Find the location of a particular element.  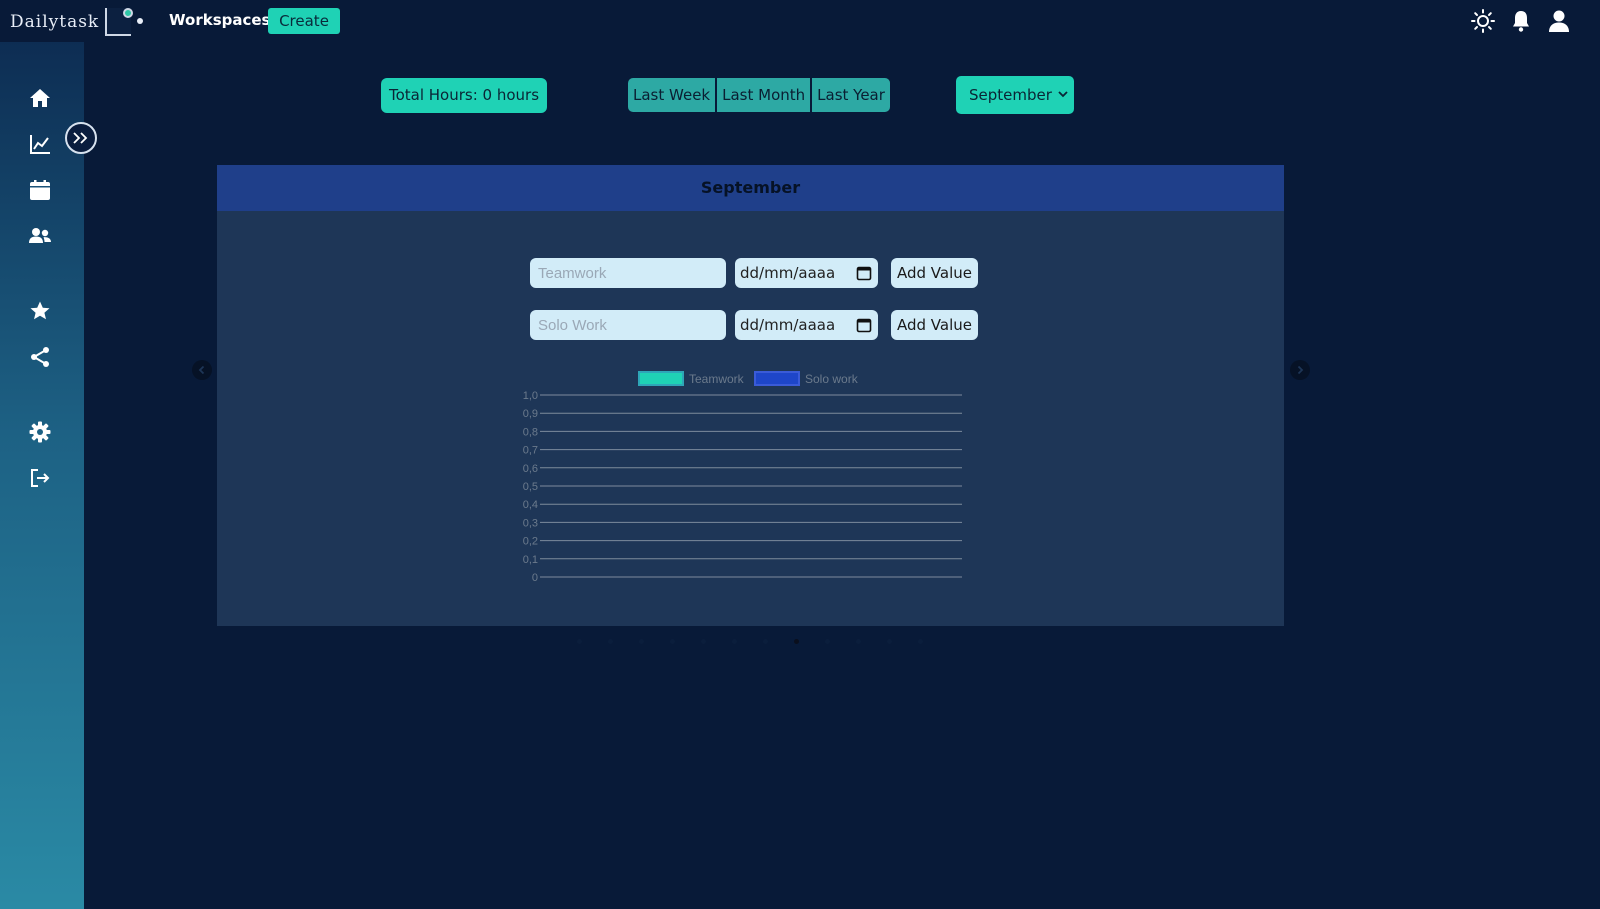

bell-icon is located at coordinates (1521, 21).